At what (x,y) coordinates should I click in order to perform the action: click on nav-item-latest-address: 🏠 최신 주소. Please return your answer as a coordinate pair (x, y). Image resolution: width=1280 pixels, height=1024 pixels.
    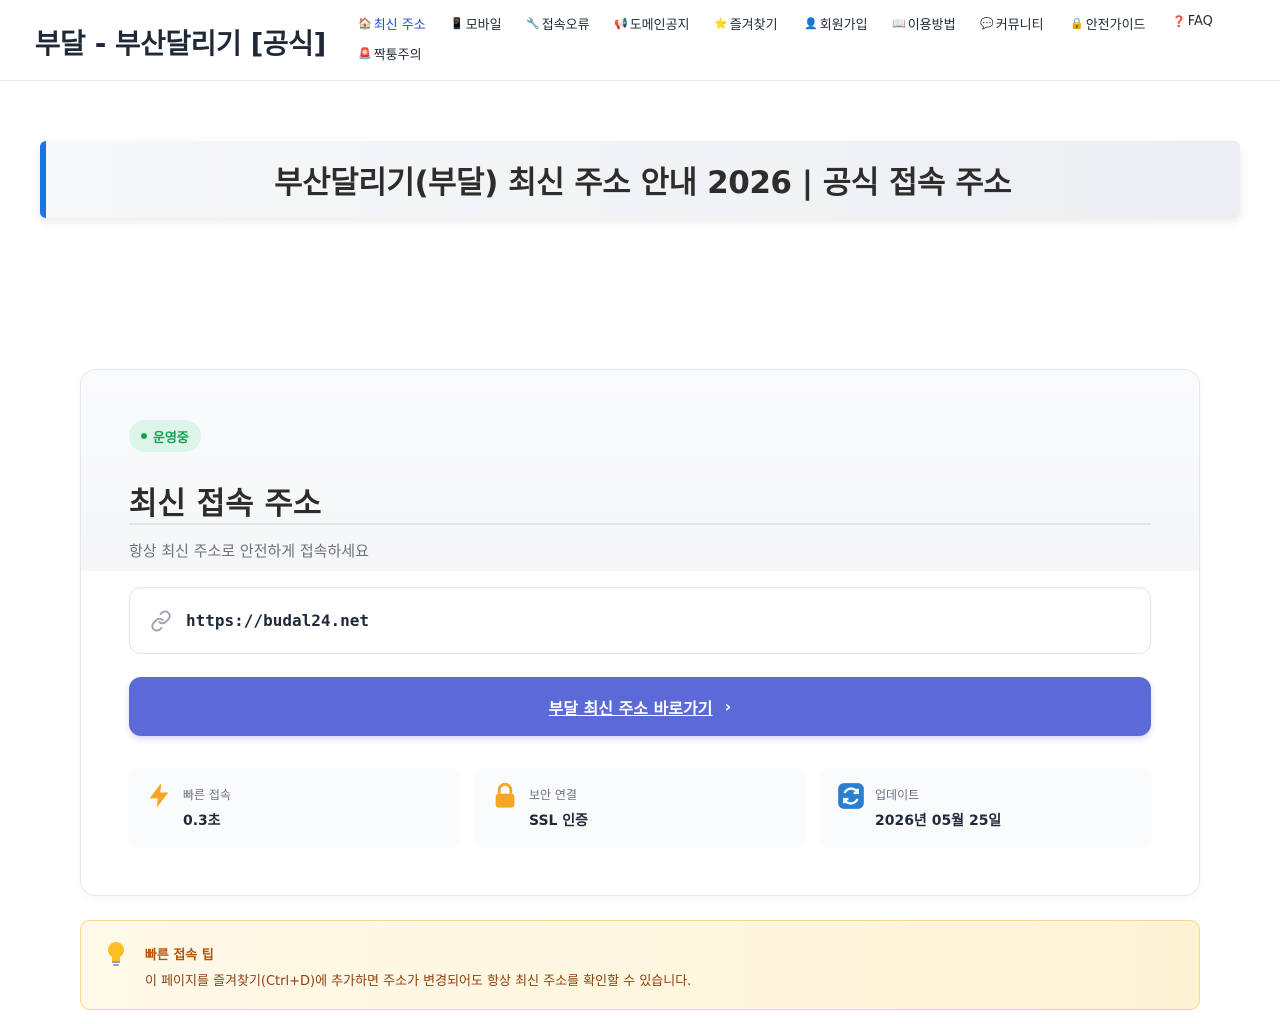
    Looking at the image, I should click on (392, 23).